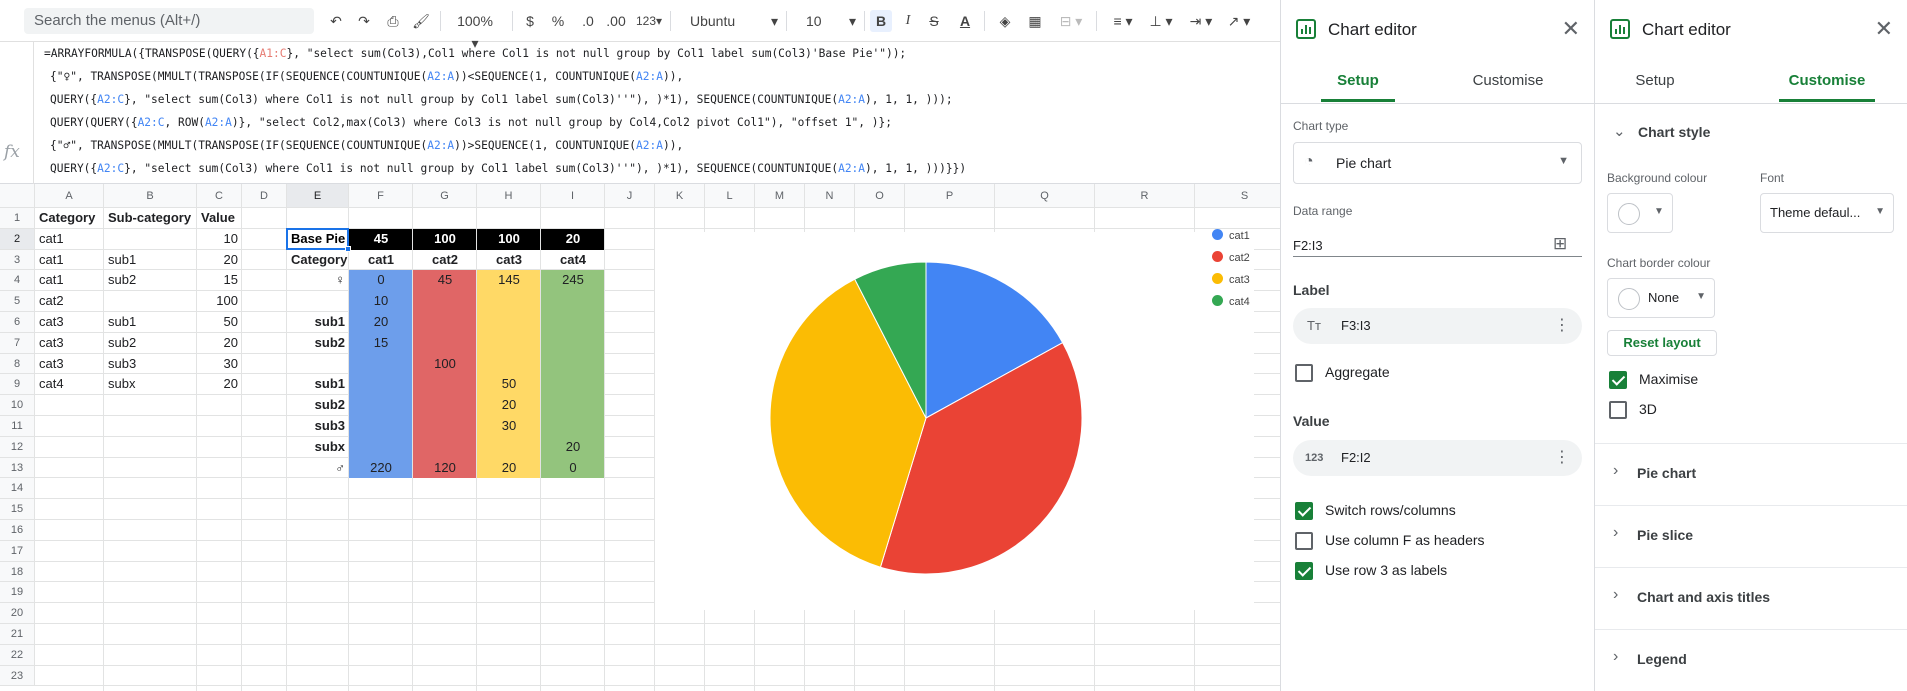  Describe the element at coordinates (1308, 245) in the screenshot. I see `data-range-input: F2:I3` at that location.